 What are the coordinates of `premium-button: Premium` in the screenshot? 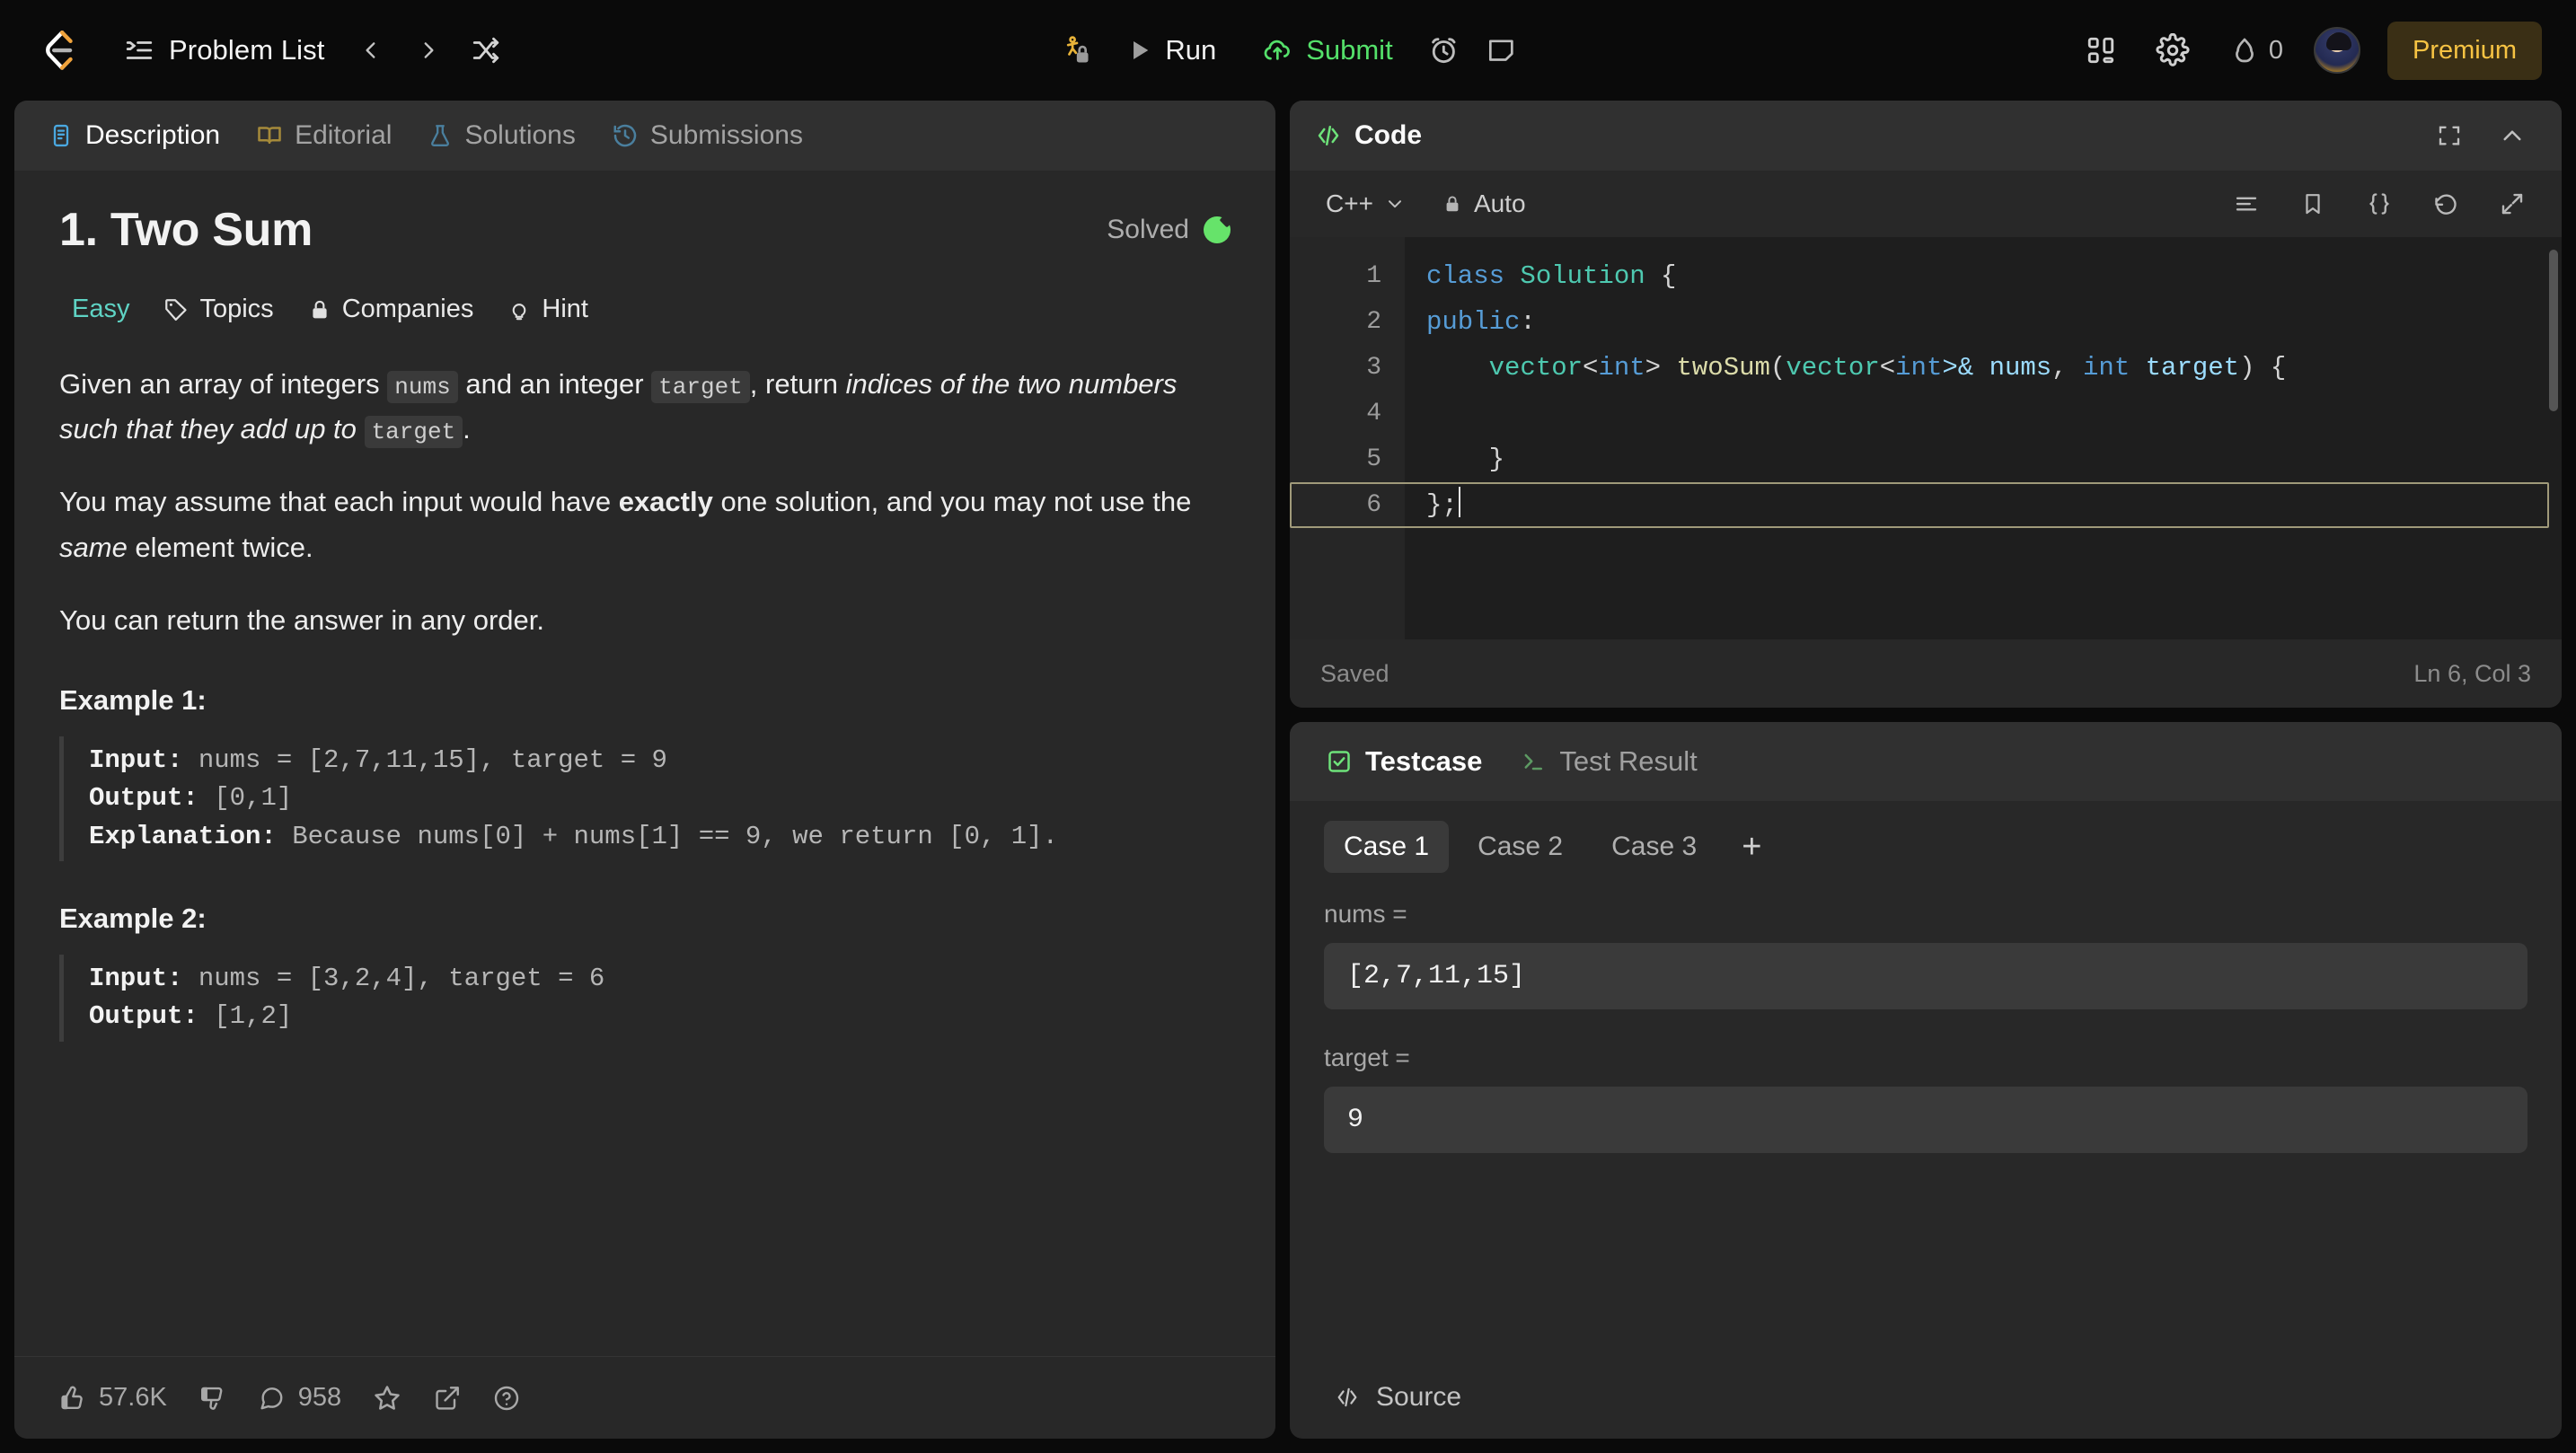 It's located at (2464, 51).